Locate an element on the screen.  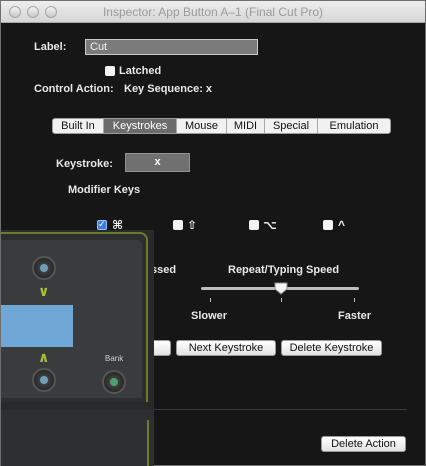
control-action-label: Control Action: is located at coordinates (74, 89).